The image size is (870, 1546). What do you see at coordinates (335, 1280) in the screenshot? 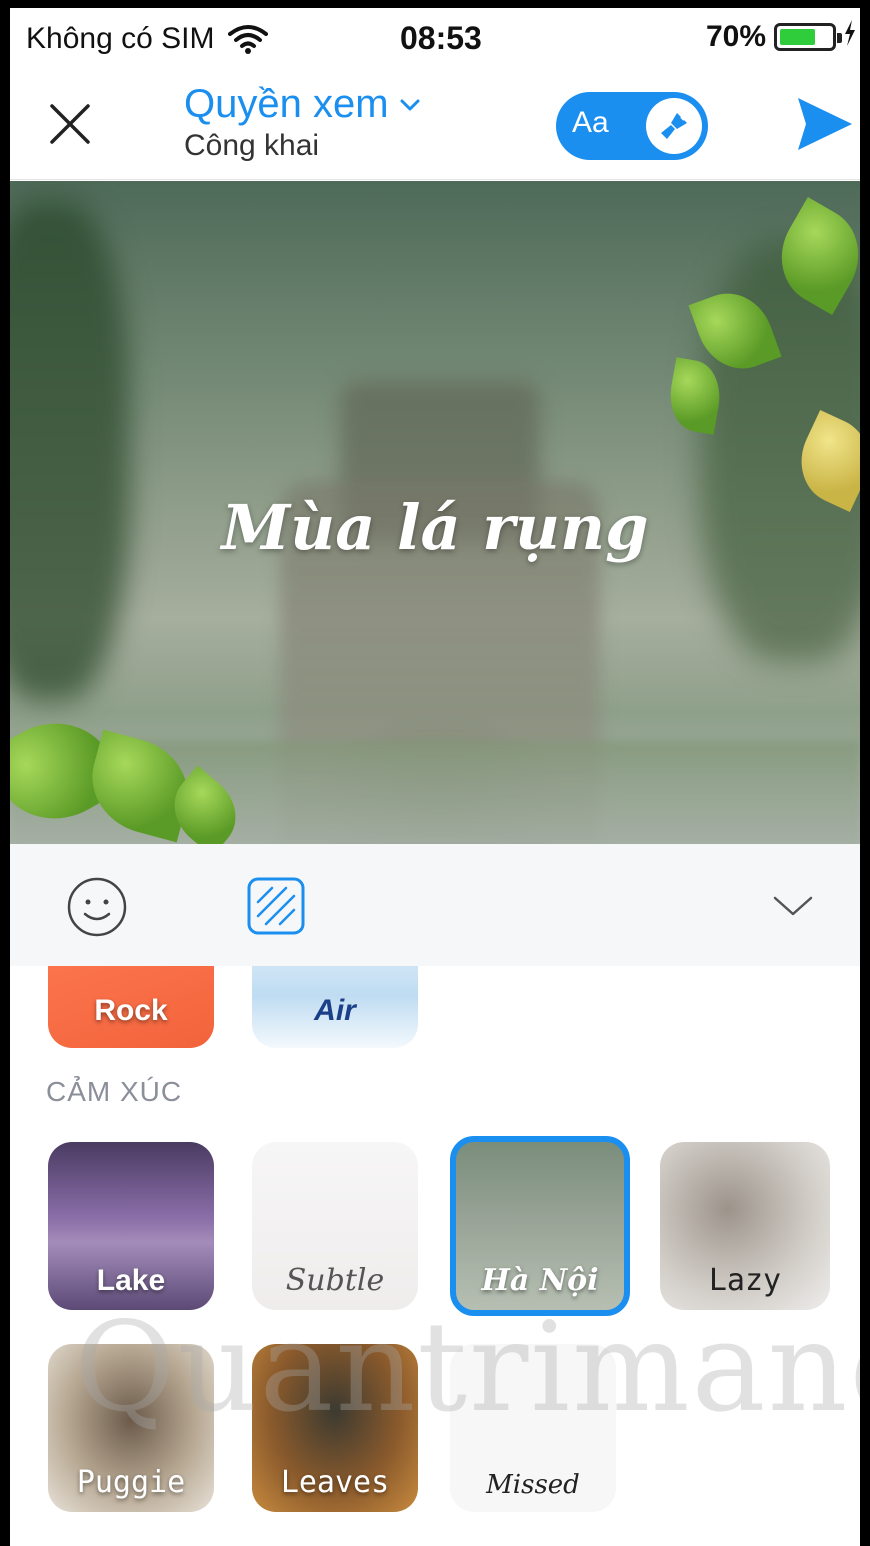
I see `tile-label: Subtle` at bounding box center [335, 1280].